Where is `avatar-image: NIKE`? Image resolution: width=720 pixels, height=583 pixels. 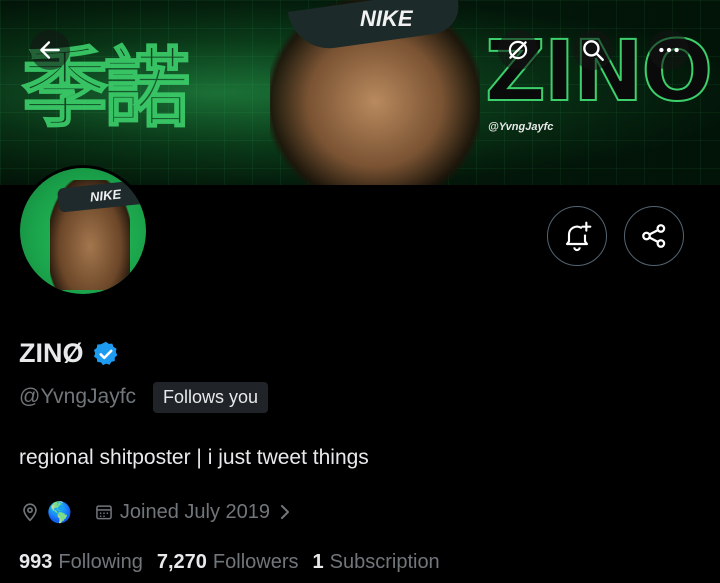 avatar-image: NIKE is located at coordinates (83, 231).